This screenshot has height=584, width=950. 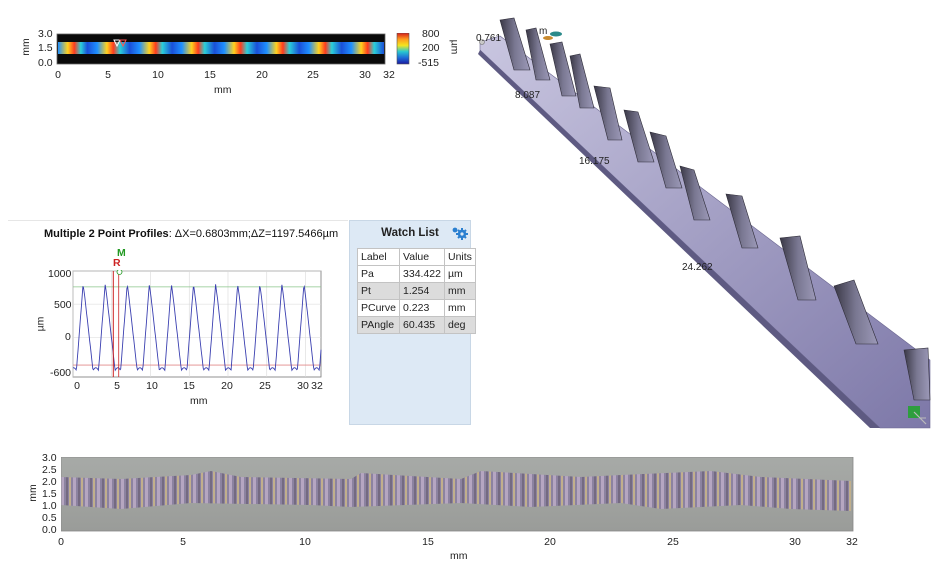 What do you see at coordinates (45, 48) in the screenshot?
I see `heatmap-y-tick: 1.5` at bounding box center [45, 48].